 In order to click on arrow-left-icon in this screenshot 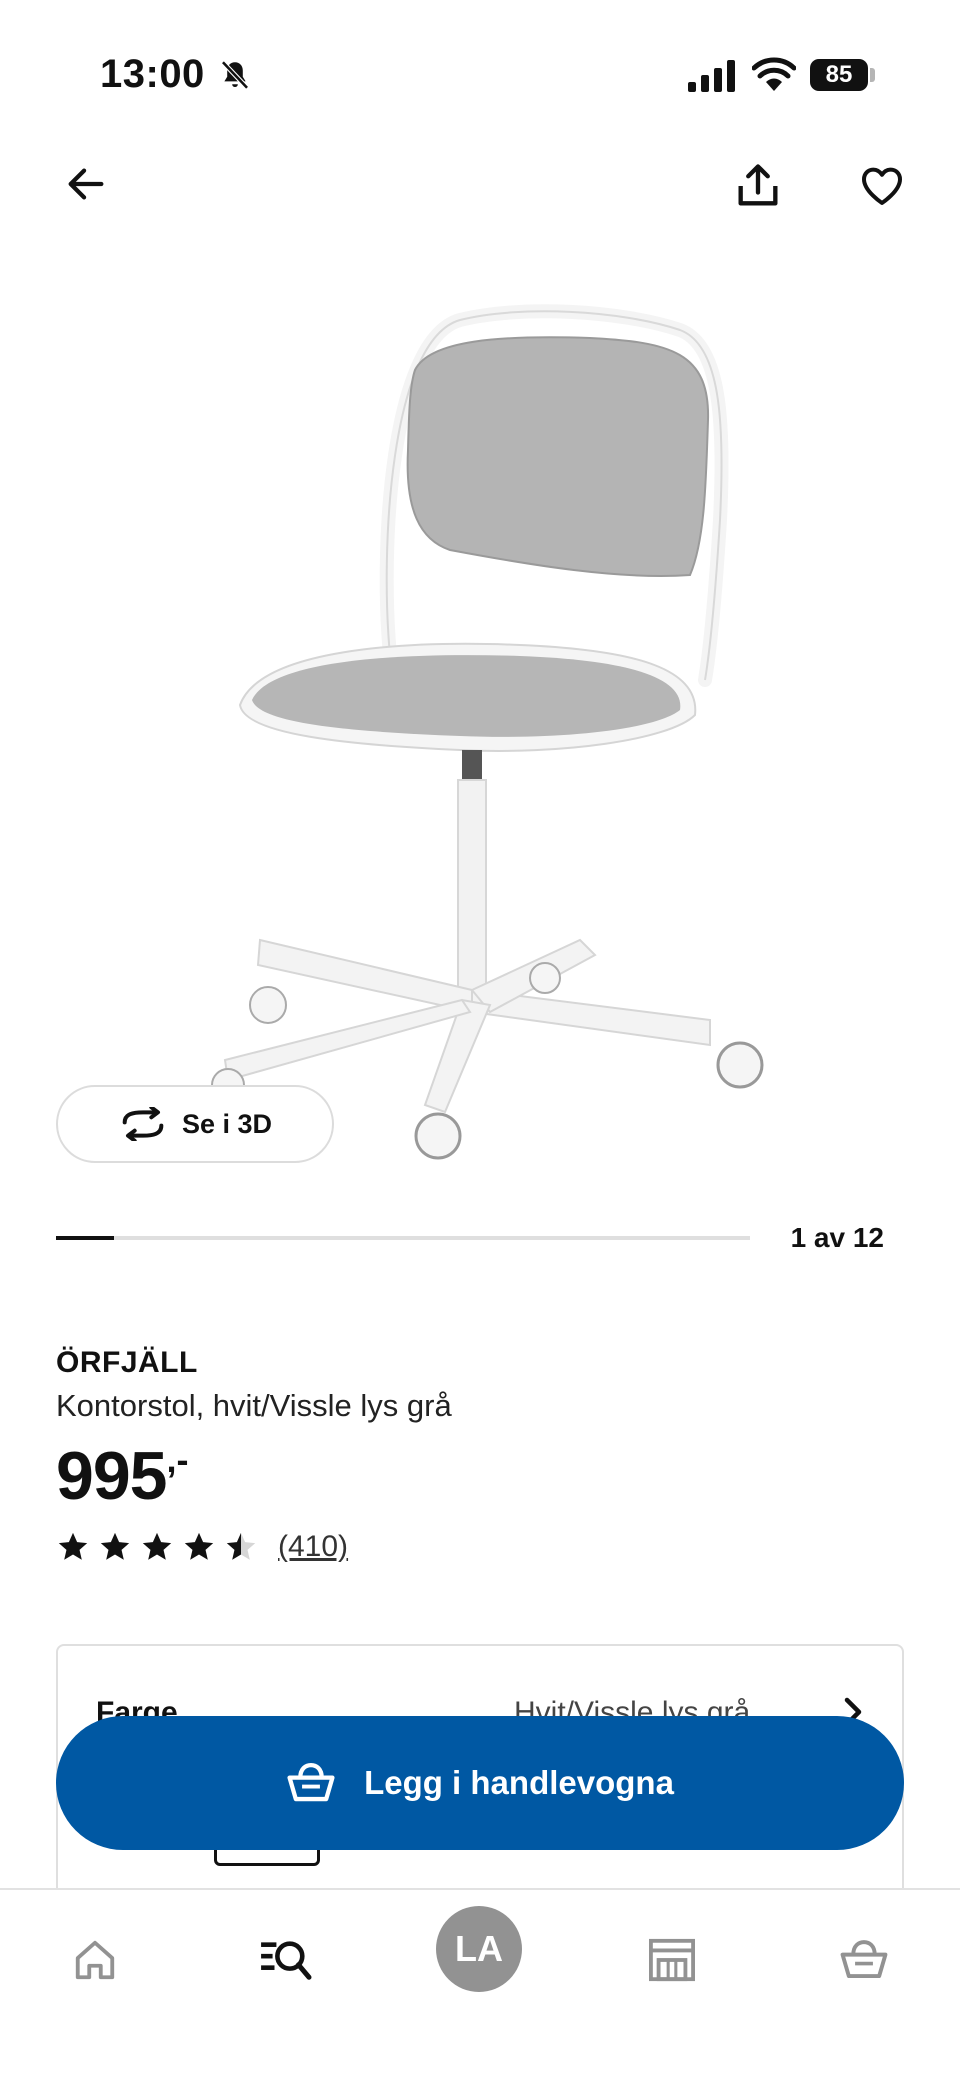, I will do `click(86, 184)`.